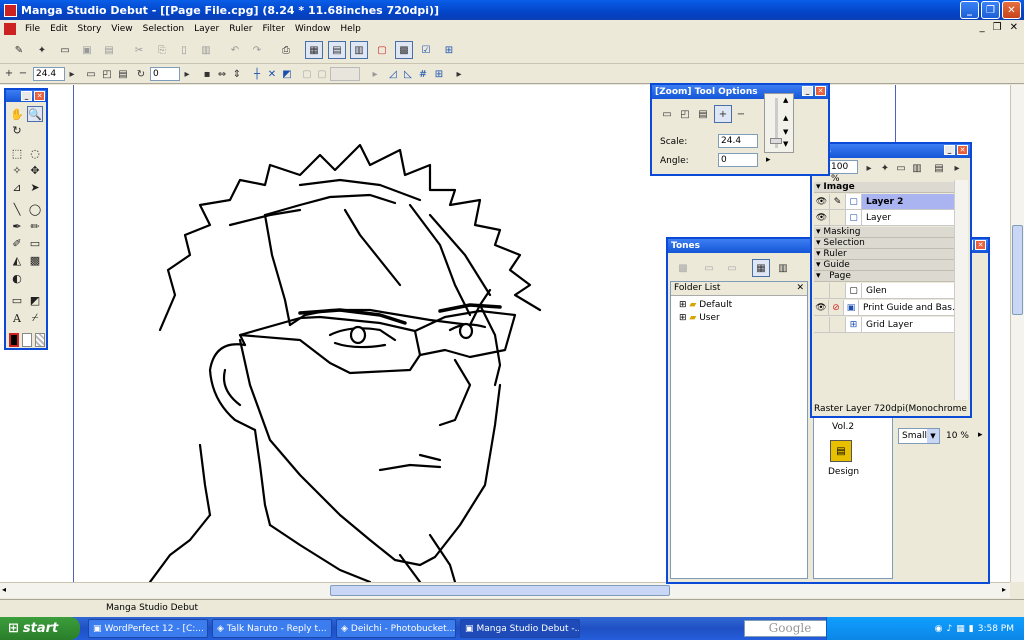 This screenshot has width=1024, height=640. What do you see at coordinates (1011, 10) in the screenshot?
I see `close-button: ✕` at bounding box center [1011, 10].